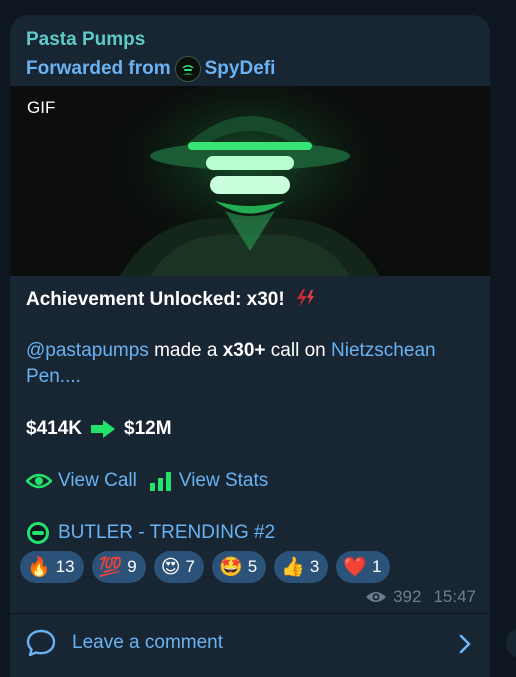  I want to click on reaction-heart: ❤️ 1, so click(363, 567).